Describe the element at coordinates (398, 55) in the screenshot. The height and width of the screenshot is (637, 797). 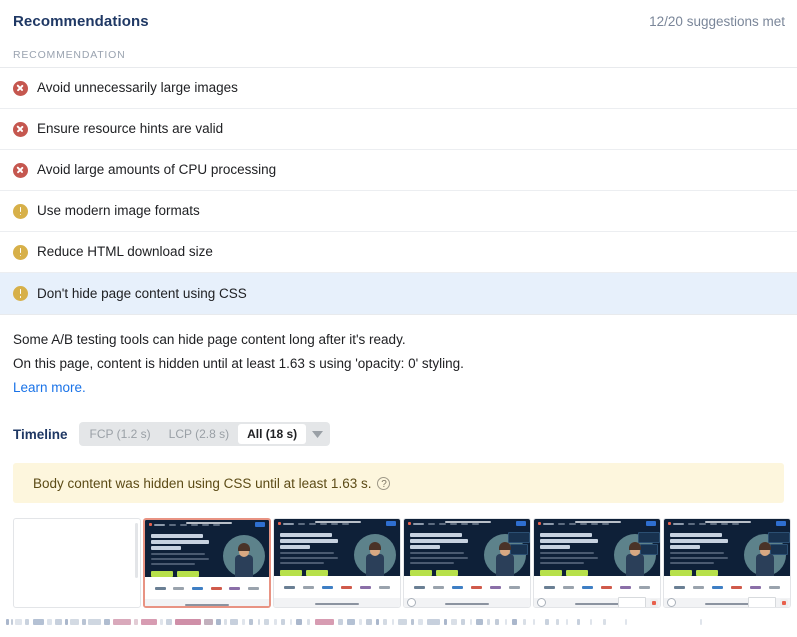
I see `recommendation-column-header: RECOMMENDATION` at that location.